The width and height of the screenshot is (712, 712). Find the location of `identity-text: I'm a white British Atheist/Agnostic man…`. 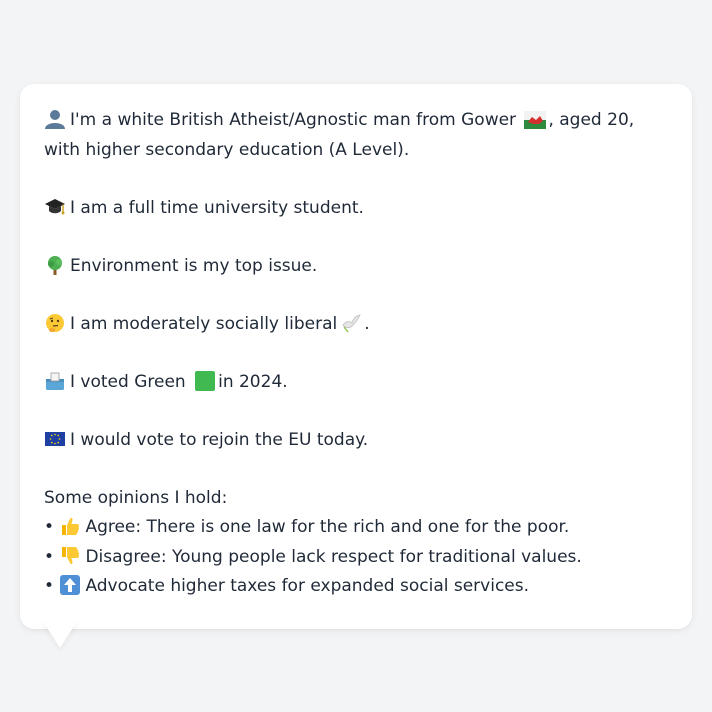

identity-text: I'm a white British Atheist/Agnostic man… is located at coordinates (293, 120).